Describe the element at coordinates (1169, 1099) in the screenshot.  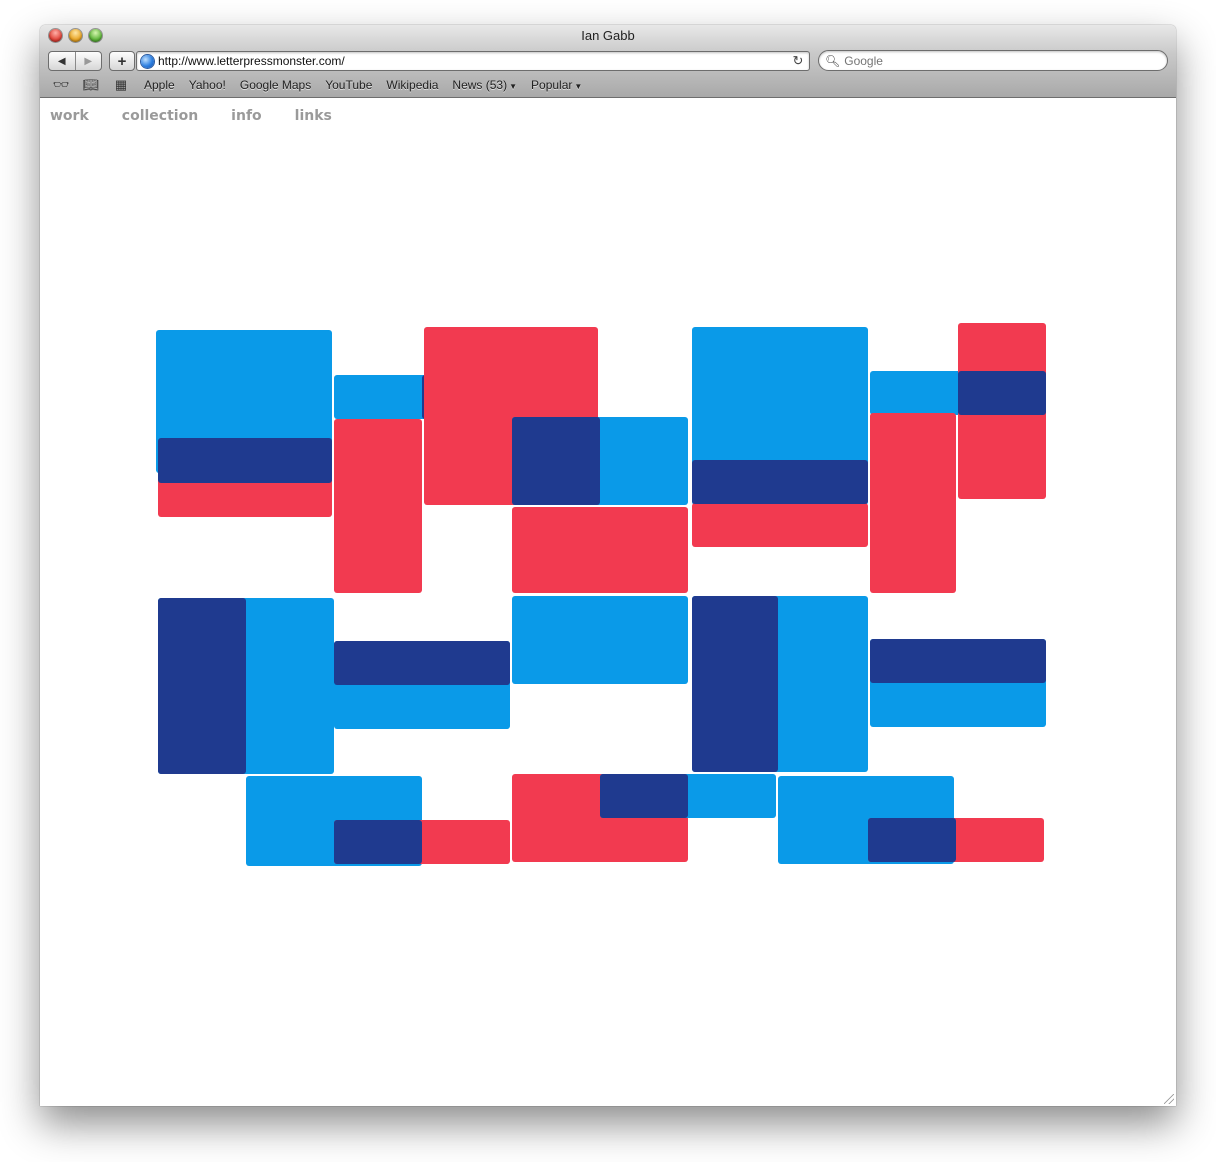
I see `resize-grip` at that location.